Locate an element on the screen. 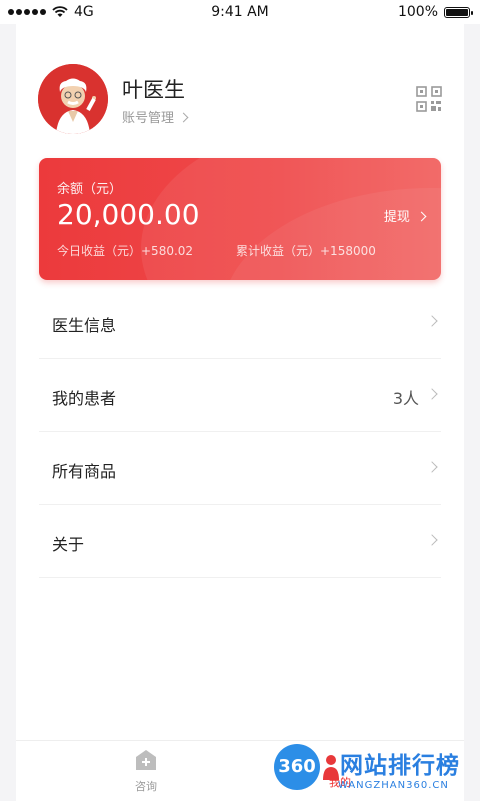 The image size is (480, 801). avatar is located at coordinates (73, 99).